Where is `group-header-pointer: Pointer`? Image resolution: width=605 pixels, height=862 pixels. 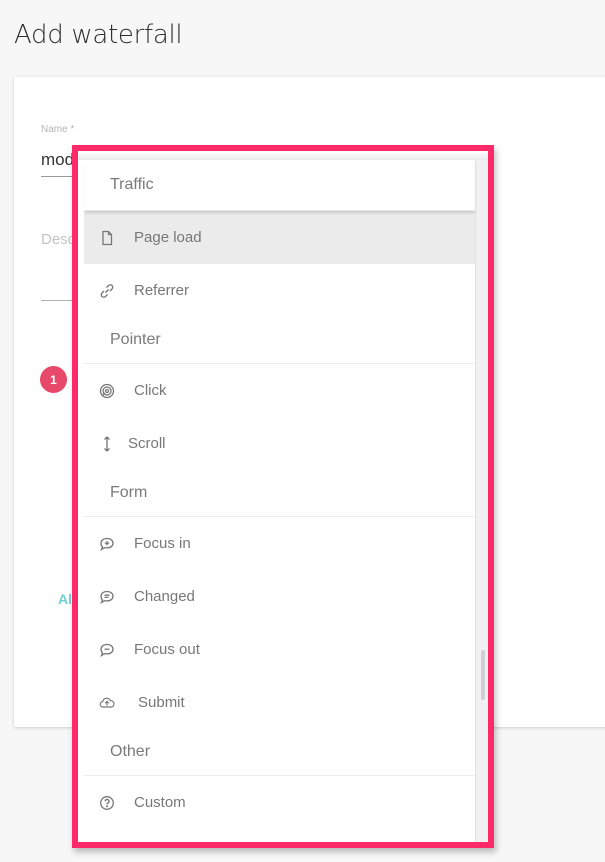
group-header-pointer: Pointer is located at coordinates (280, 340).